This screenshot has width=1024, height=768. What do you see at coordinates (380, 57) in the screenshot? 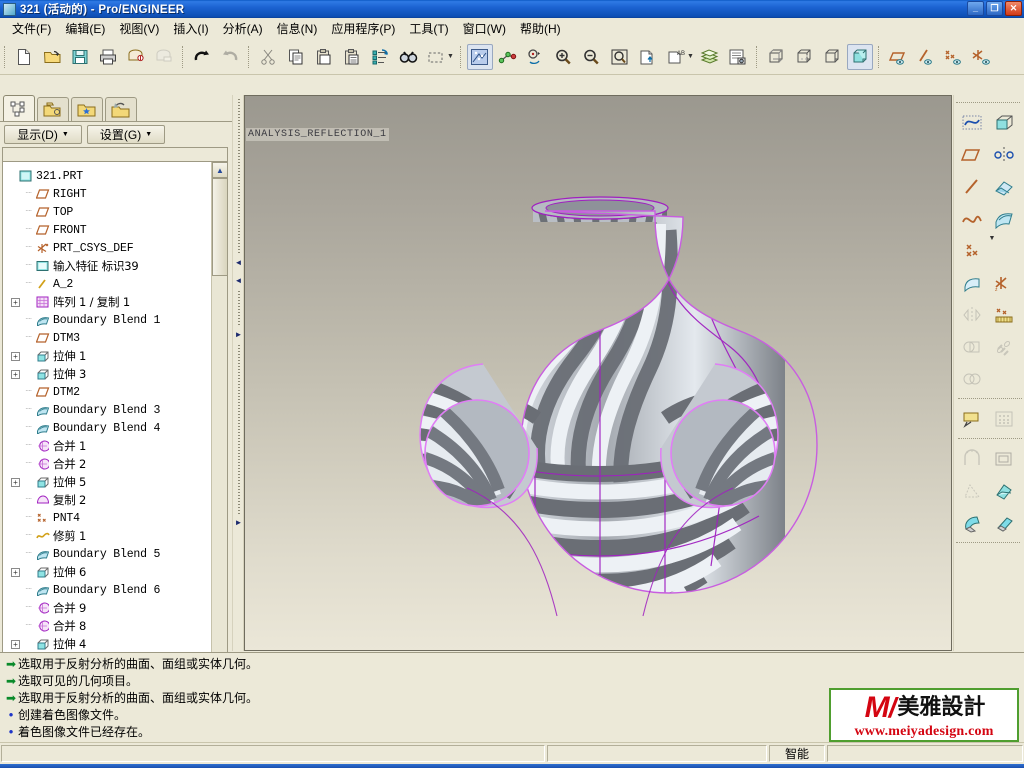
I see `regenerate-icon` at bounding box center [380, 57].